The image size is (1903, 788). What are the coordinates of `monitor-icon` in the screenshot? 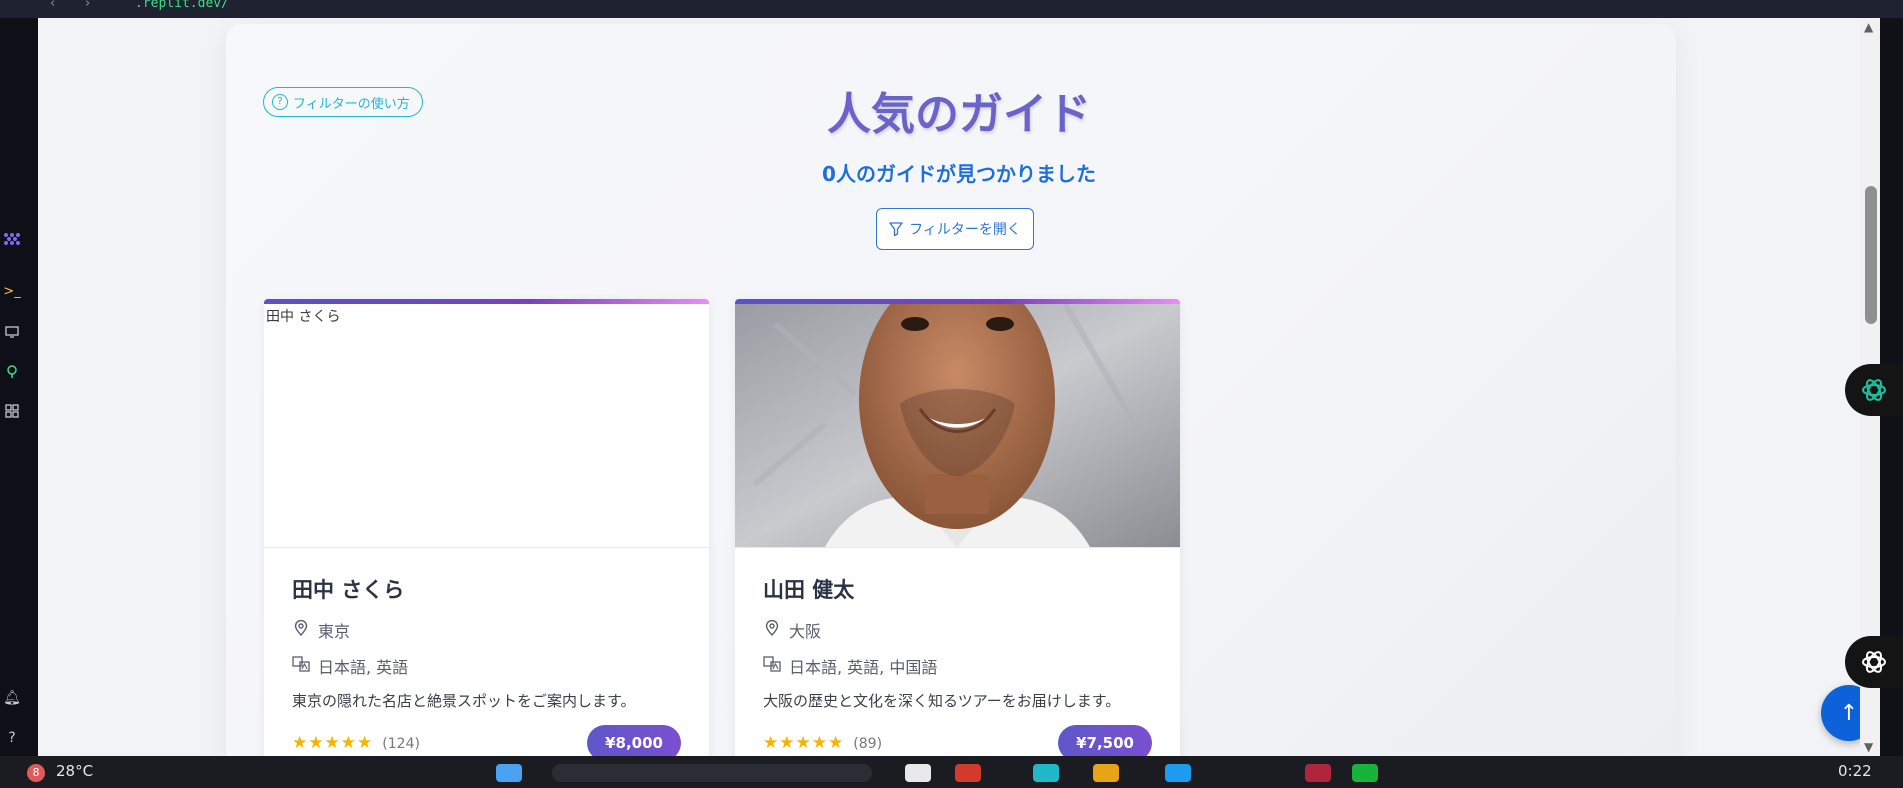 It's located at (12, 332).